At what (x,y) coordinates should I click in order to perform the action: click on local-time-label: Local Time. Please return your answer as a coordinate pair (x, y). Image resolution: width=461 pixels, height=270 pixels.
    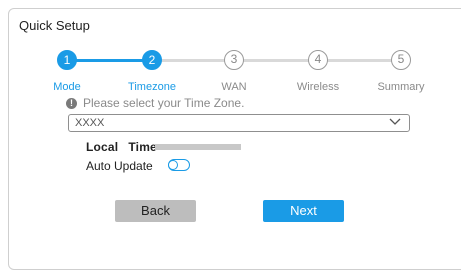
    Looking at the image, I should click on (121, 147).